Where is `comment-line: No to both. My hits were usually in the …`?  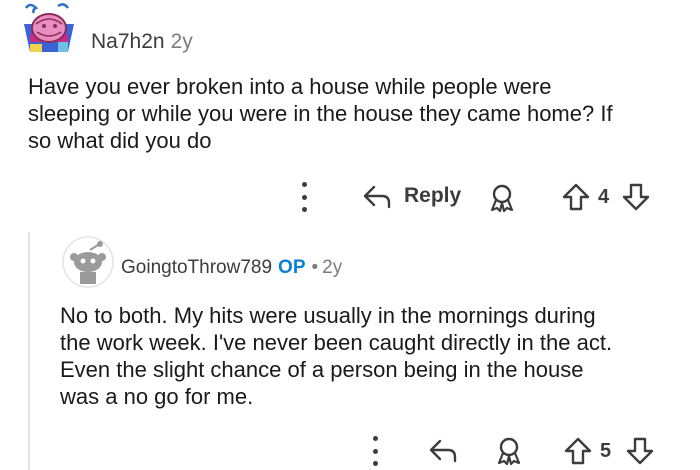
comment-line: No to both. My hits were usually in the … is located at coordinates (328, 315).